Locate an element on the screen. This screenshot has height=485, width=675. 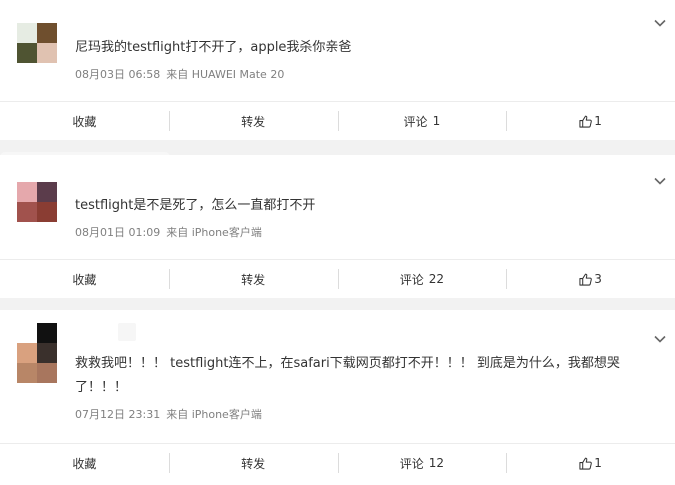
comment-meta: 08月03日 06:58 来自 HUAWEI Mate 20 is located at coordinates (179, 74).